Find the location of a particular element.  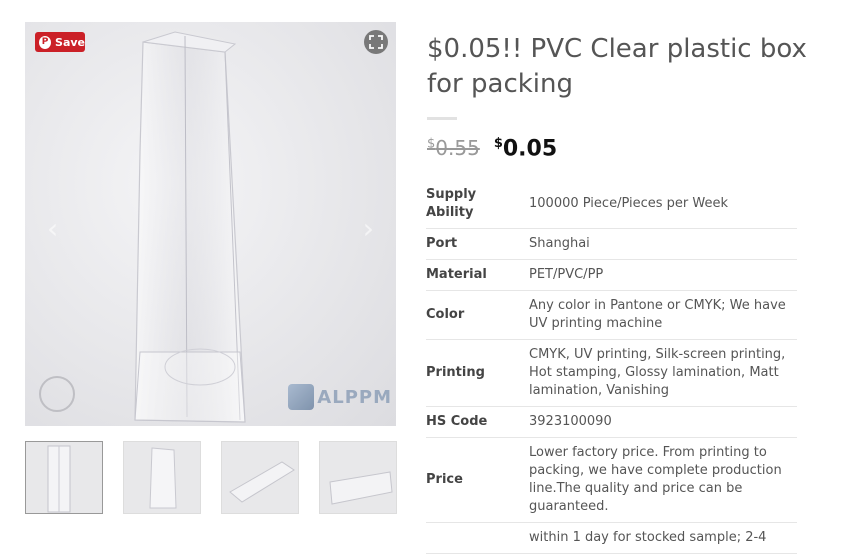

pinterest-save-button: P Save is located at coordinates (60, 42).